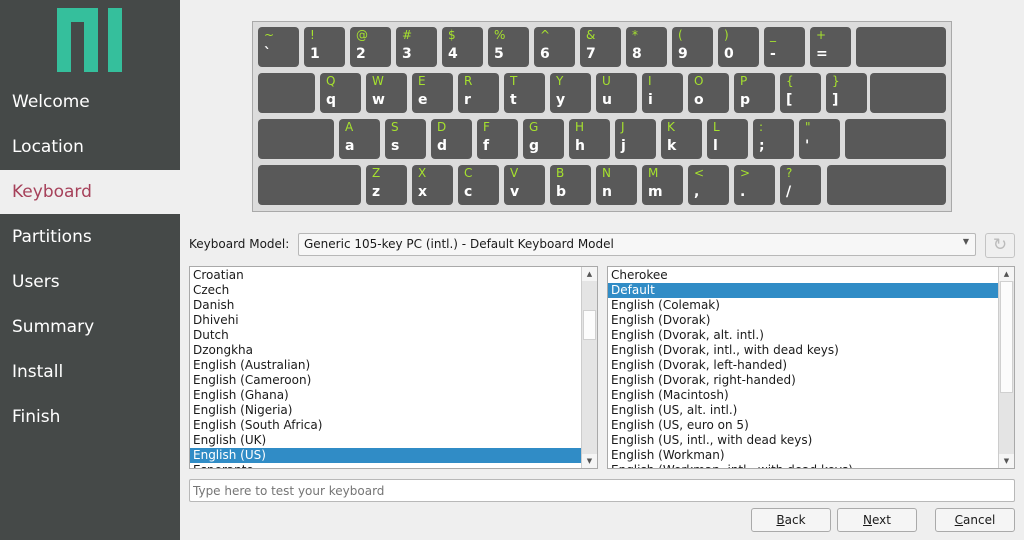  Describe the element at coordinates (385, 320) in the screenshot. I see `list-item: Dhivehi` at that location.